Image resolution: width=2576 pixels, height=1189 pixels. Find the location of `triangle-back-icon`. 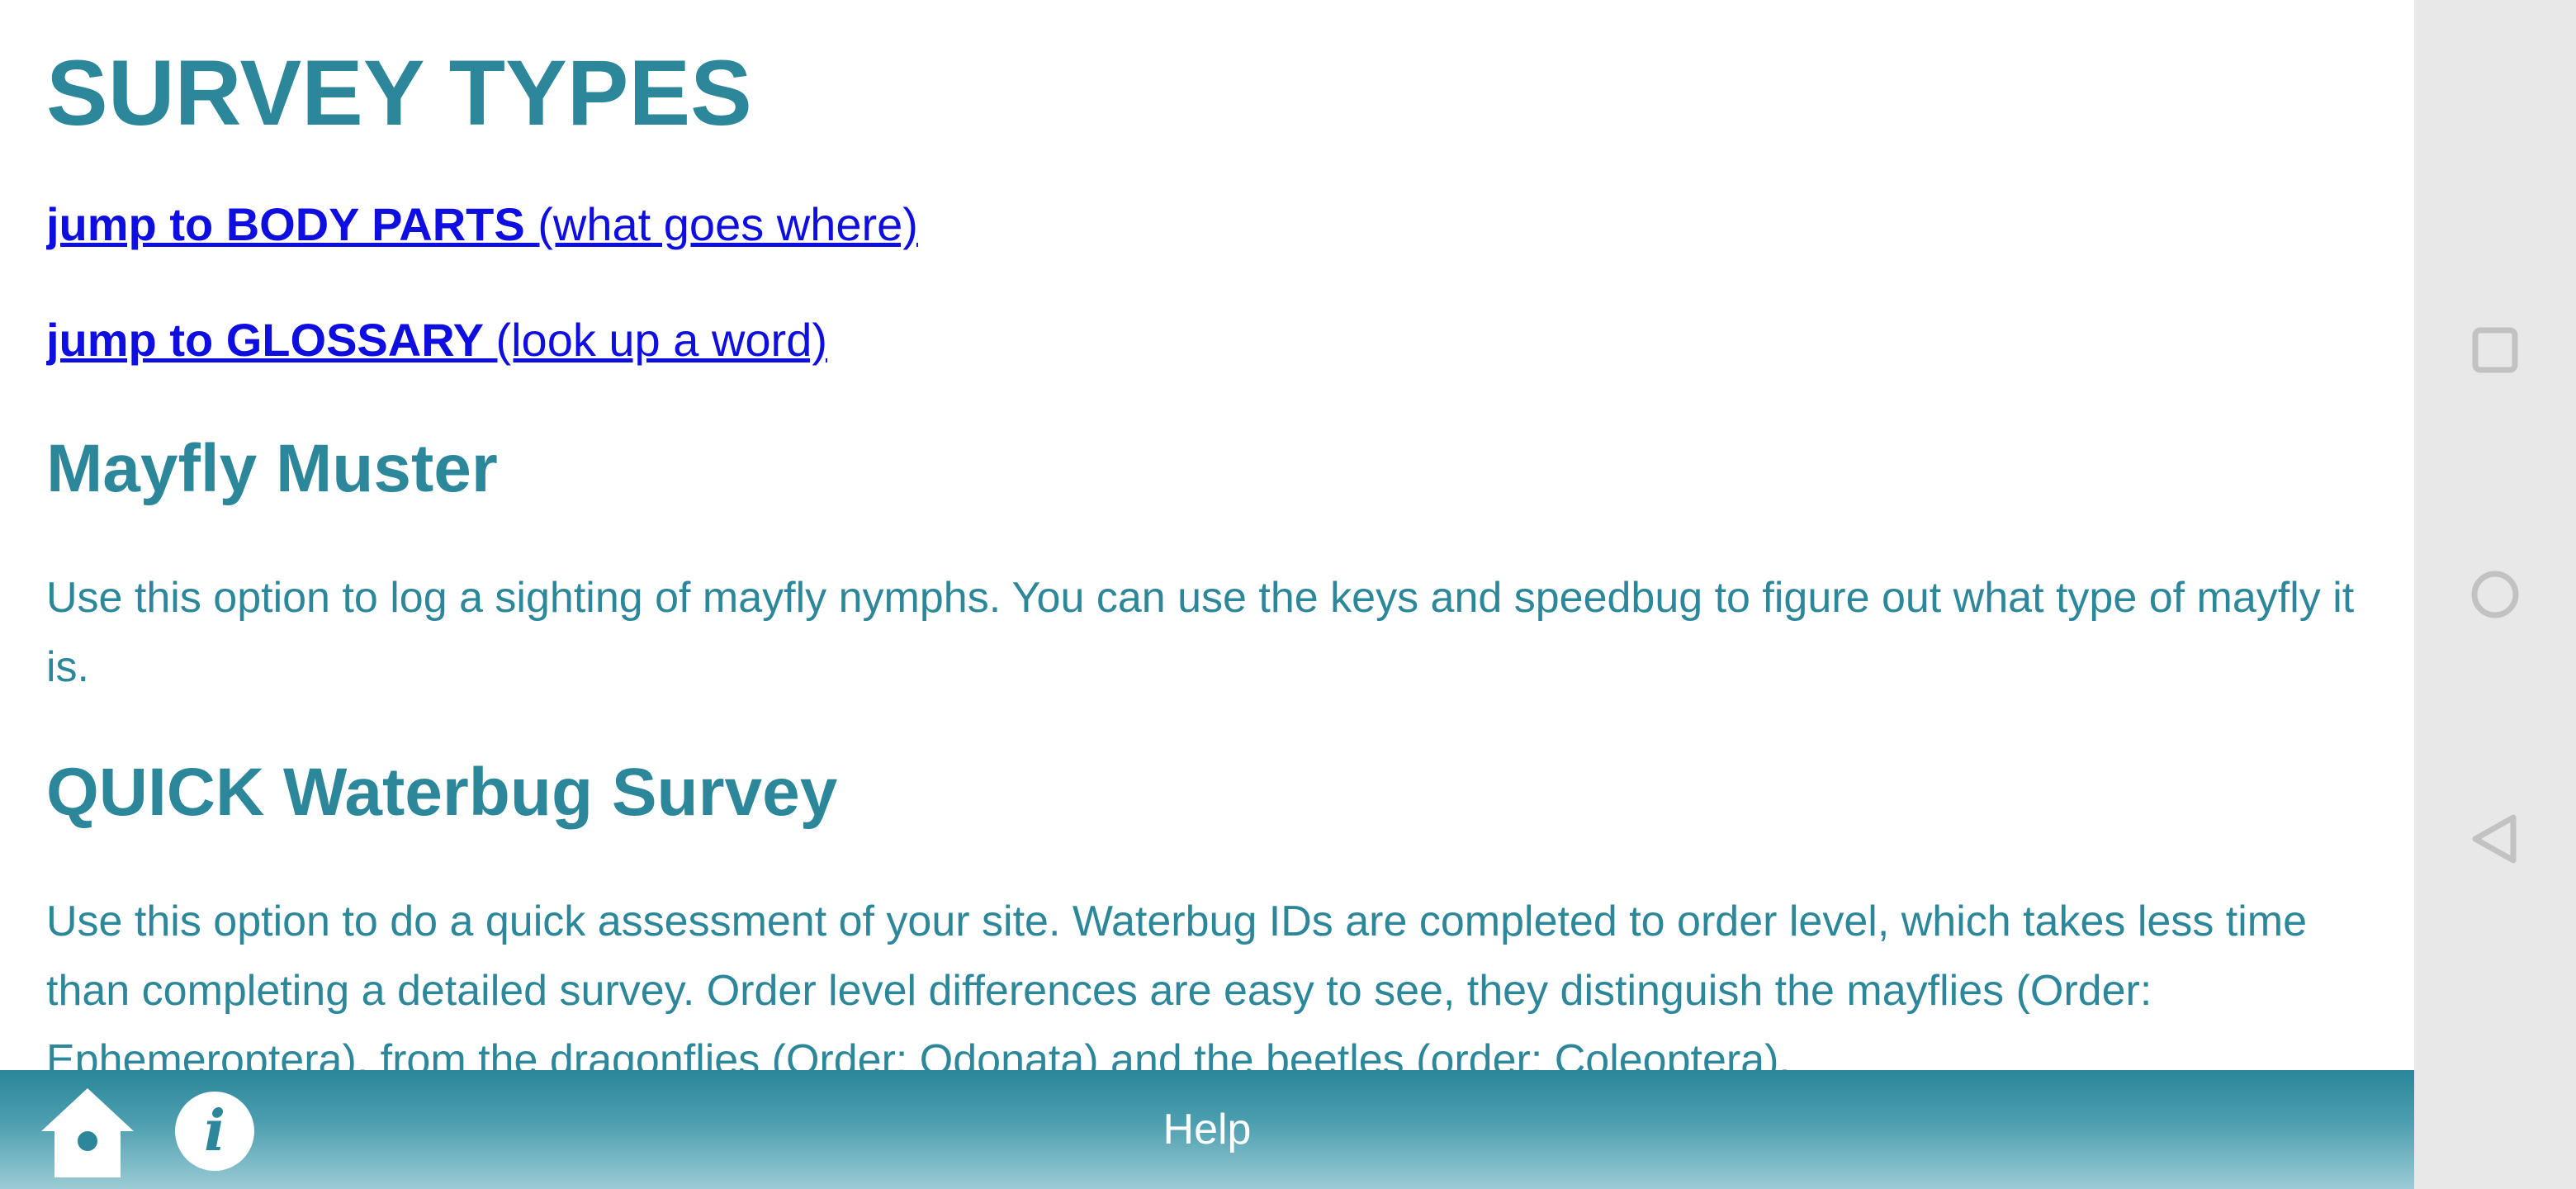

triangle-back-icon is located at coordinates (2495, 839).